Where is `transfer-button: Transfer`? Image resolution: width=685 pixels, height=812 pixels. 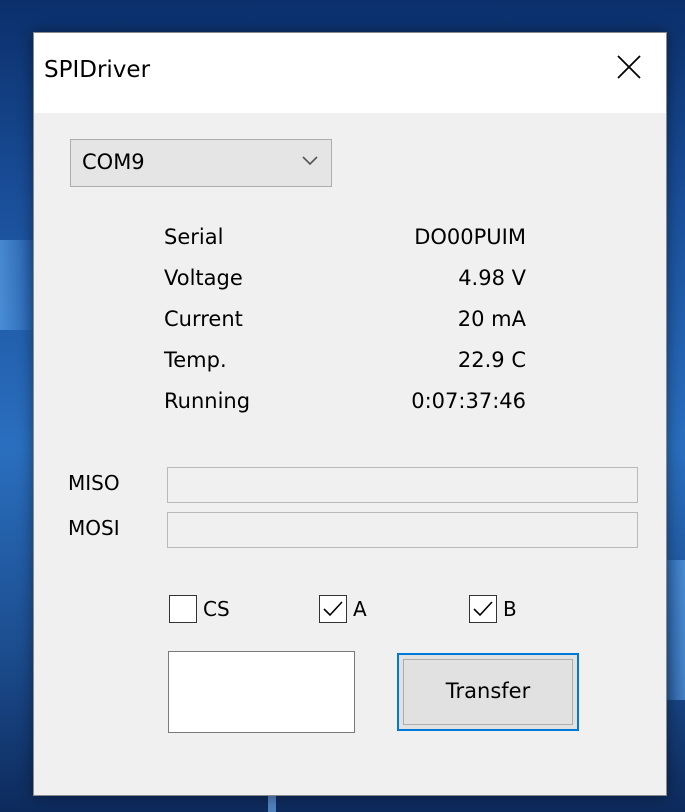 transfer-button: Transfer is located at coordinates (488, 692).